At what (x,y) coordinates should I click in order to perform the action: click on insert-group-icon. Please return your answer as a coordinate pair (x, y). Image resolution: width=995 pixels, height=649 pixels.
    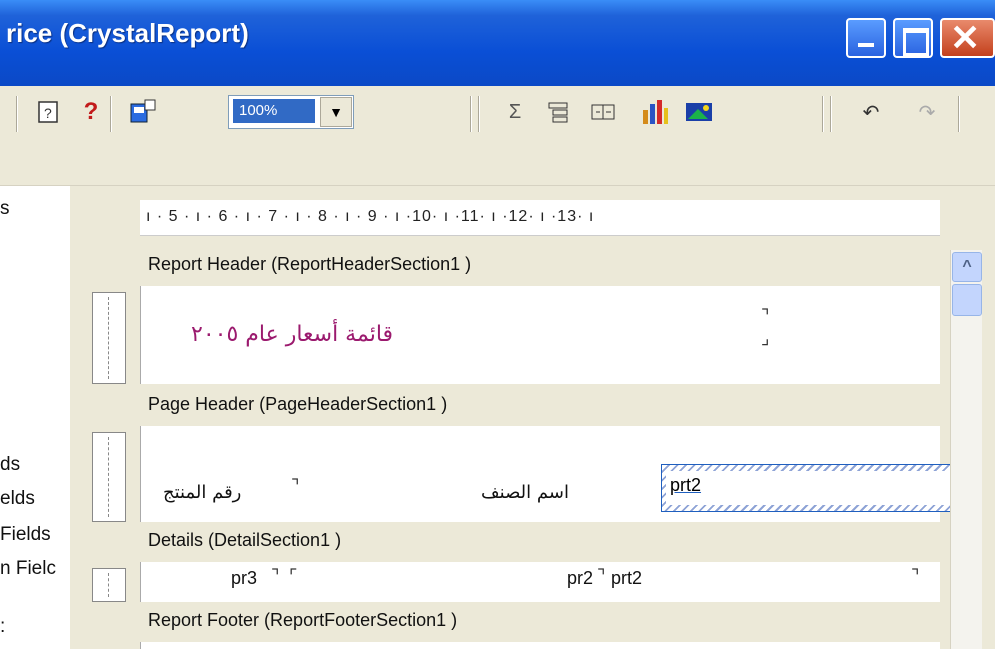
    Looking at the image, I should click on (603, 112).